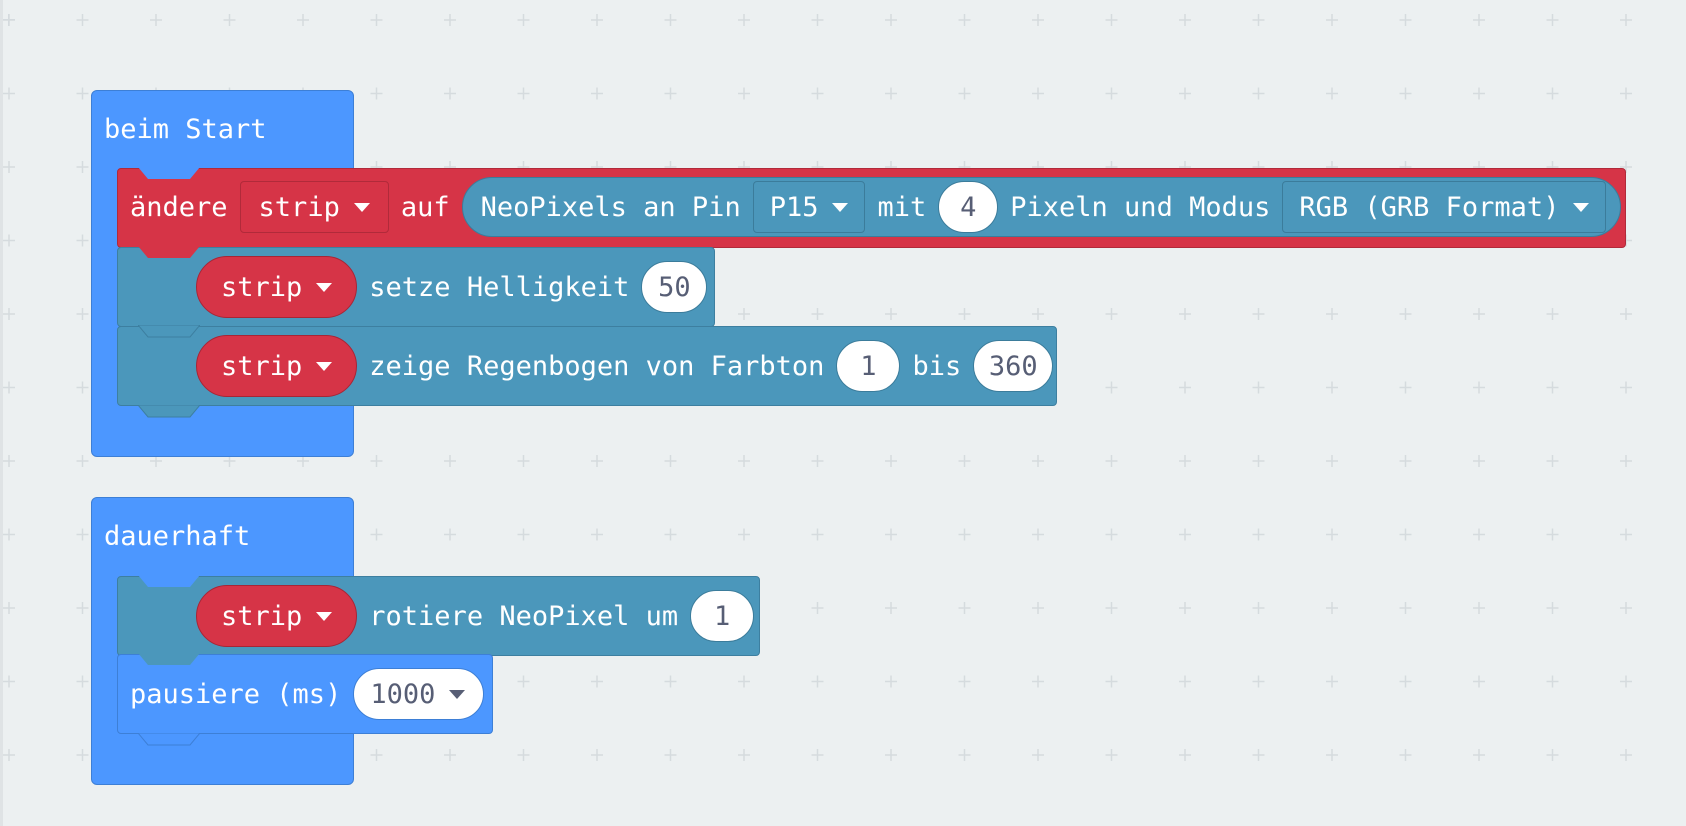  I want to click on pin-dropdown: P15, so click(809, 207).